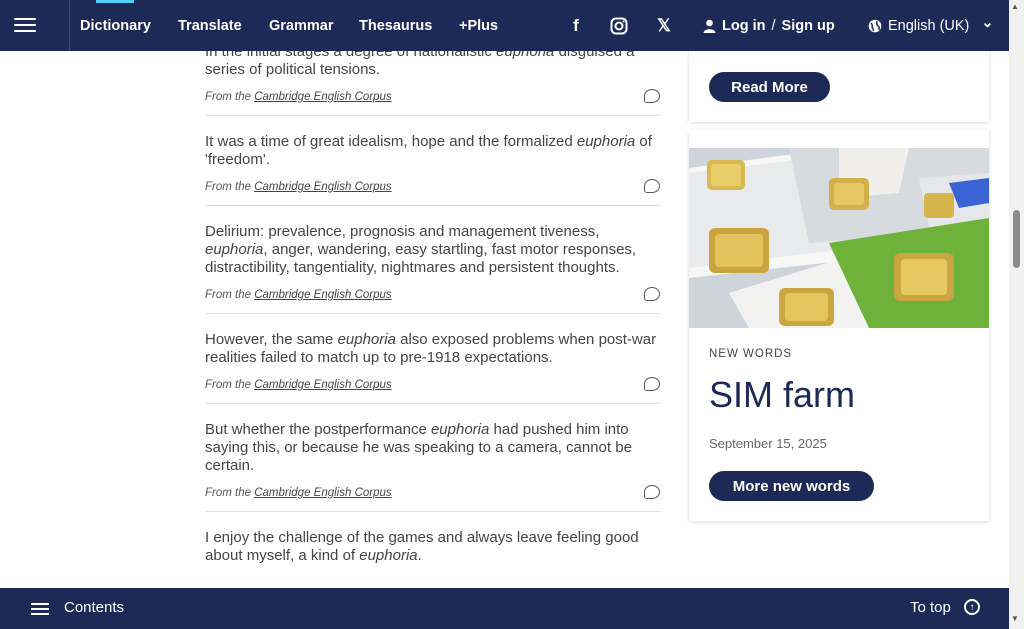 Image resolution: width=1024 pixels, height=629 pixels. Describe the element at coordinates (576, 26) in the screenshot. I see `facebook-icon: f` at that location.